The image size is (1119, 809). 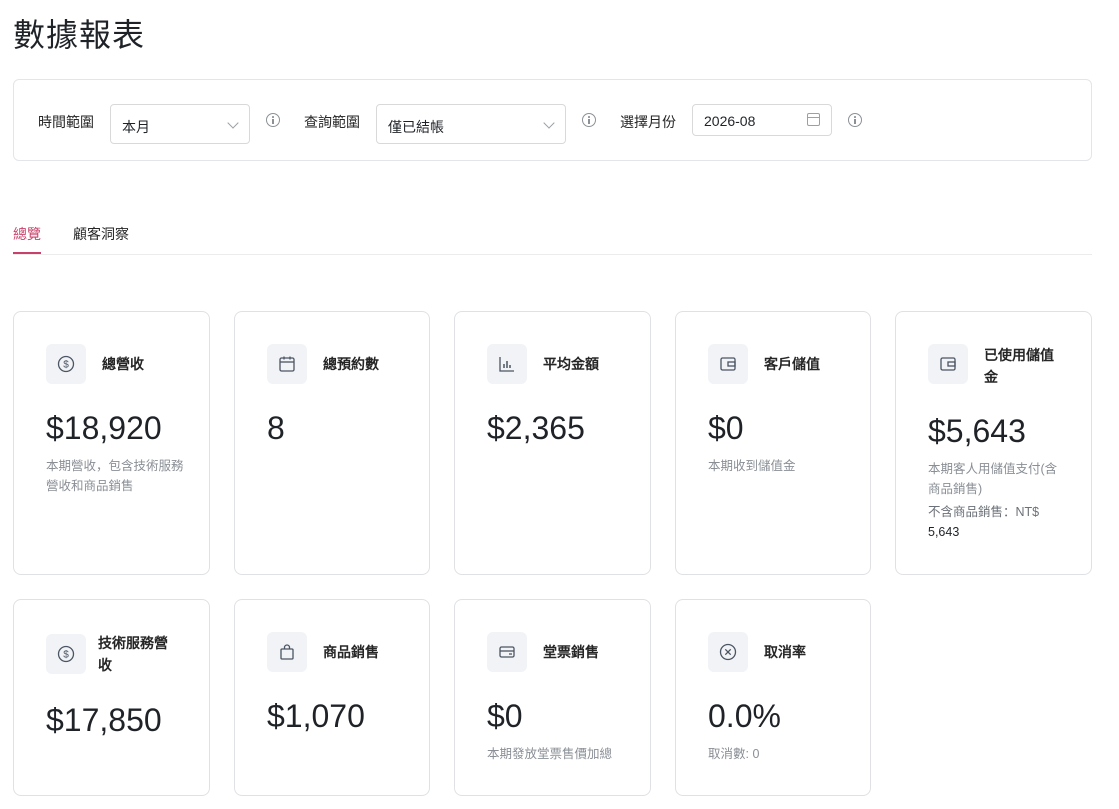 I want to click on card-title: 總營收, so click(x=123, y=364).